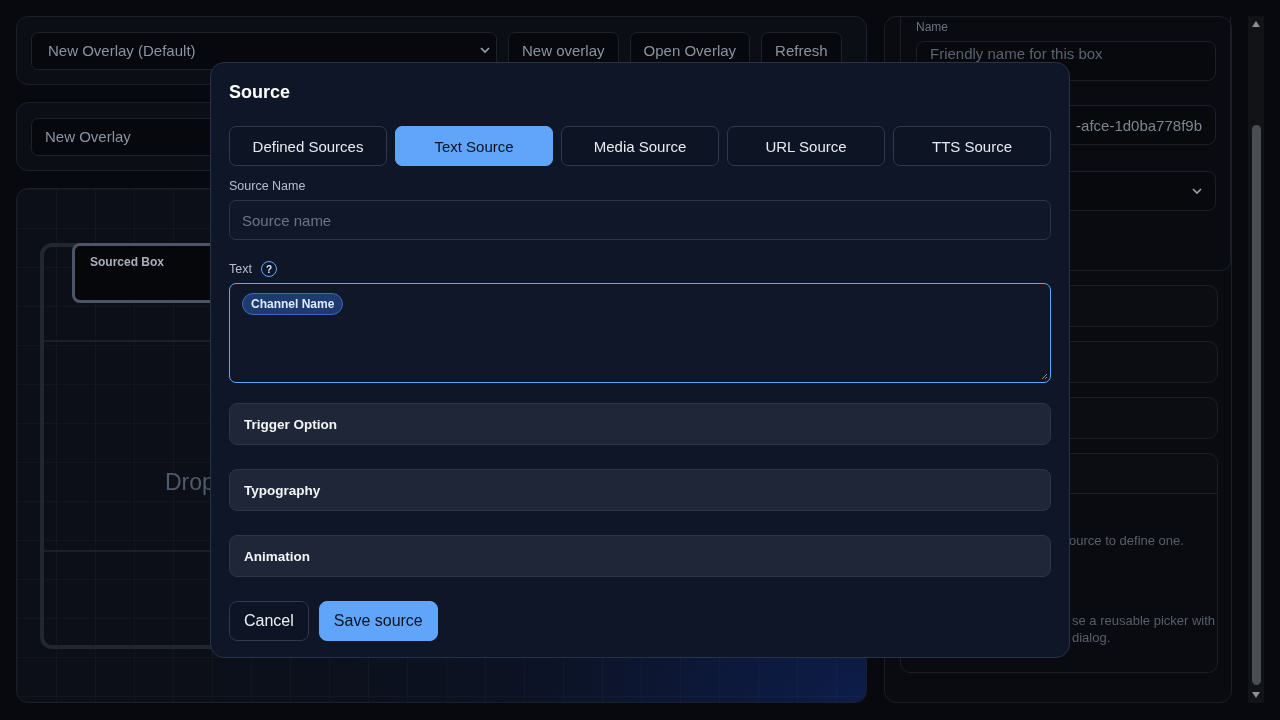 This screenshot has width=1280, height=720. I want to click on source-tab: Text Source, so click(474, 146).